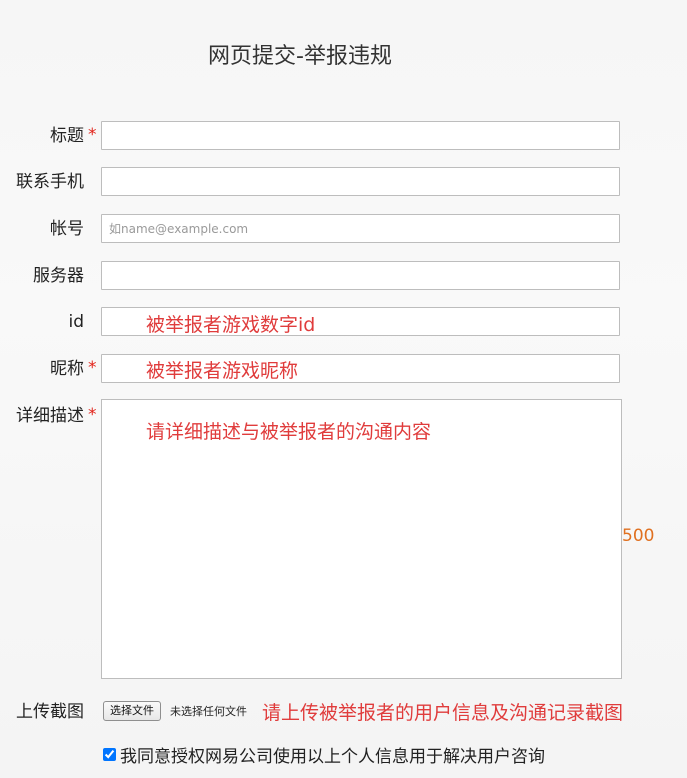  Describe the element at coordinates (76, 322) in the screenshot. I see `id-label: id` at that location.